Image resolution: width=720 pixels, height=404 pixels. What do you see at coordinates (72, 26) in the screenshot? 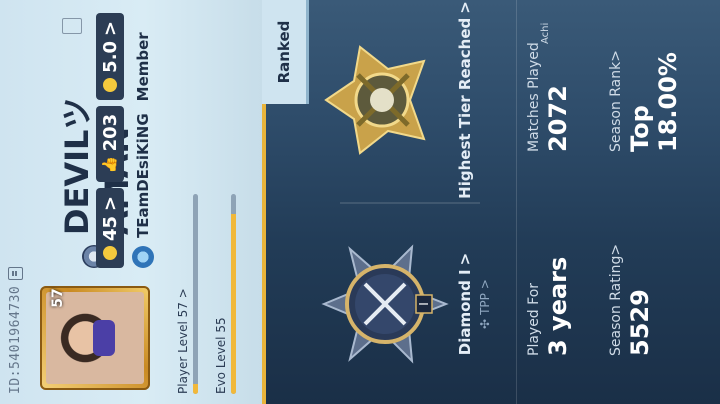
I see `edit-profile-icon` at bounding box center [72, 26].